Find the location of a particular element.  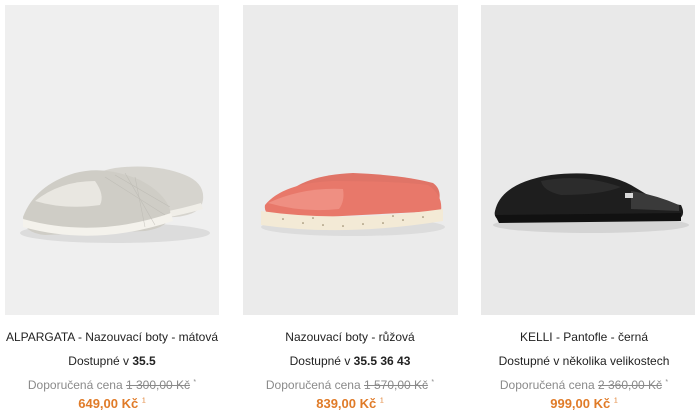

price-value: 839,00 Kč is located at coordinates (346, 403).